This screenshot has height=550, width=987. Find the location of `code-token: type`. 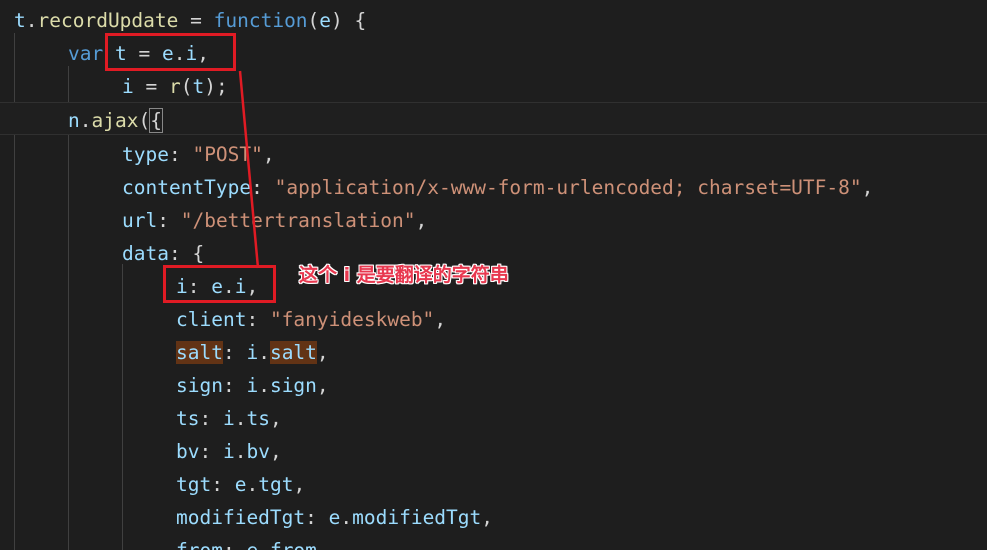

code-token: type is located at coordinates (145, 154).